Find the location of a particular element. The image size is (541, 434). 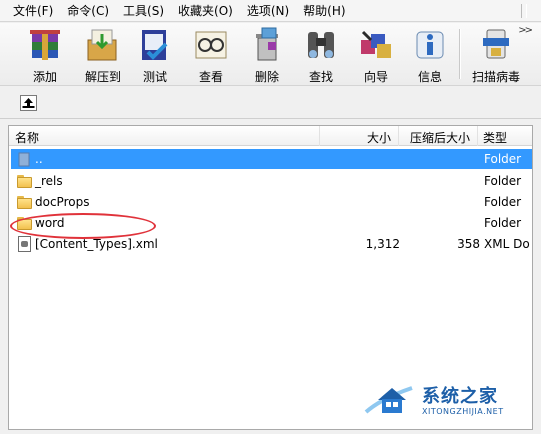

add-button: 添加 is located at coordinates (45, 55).